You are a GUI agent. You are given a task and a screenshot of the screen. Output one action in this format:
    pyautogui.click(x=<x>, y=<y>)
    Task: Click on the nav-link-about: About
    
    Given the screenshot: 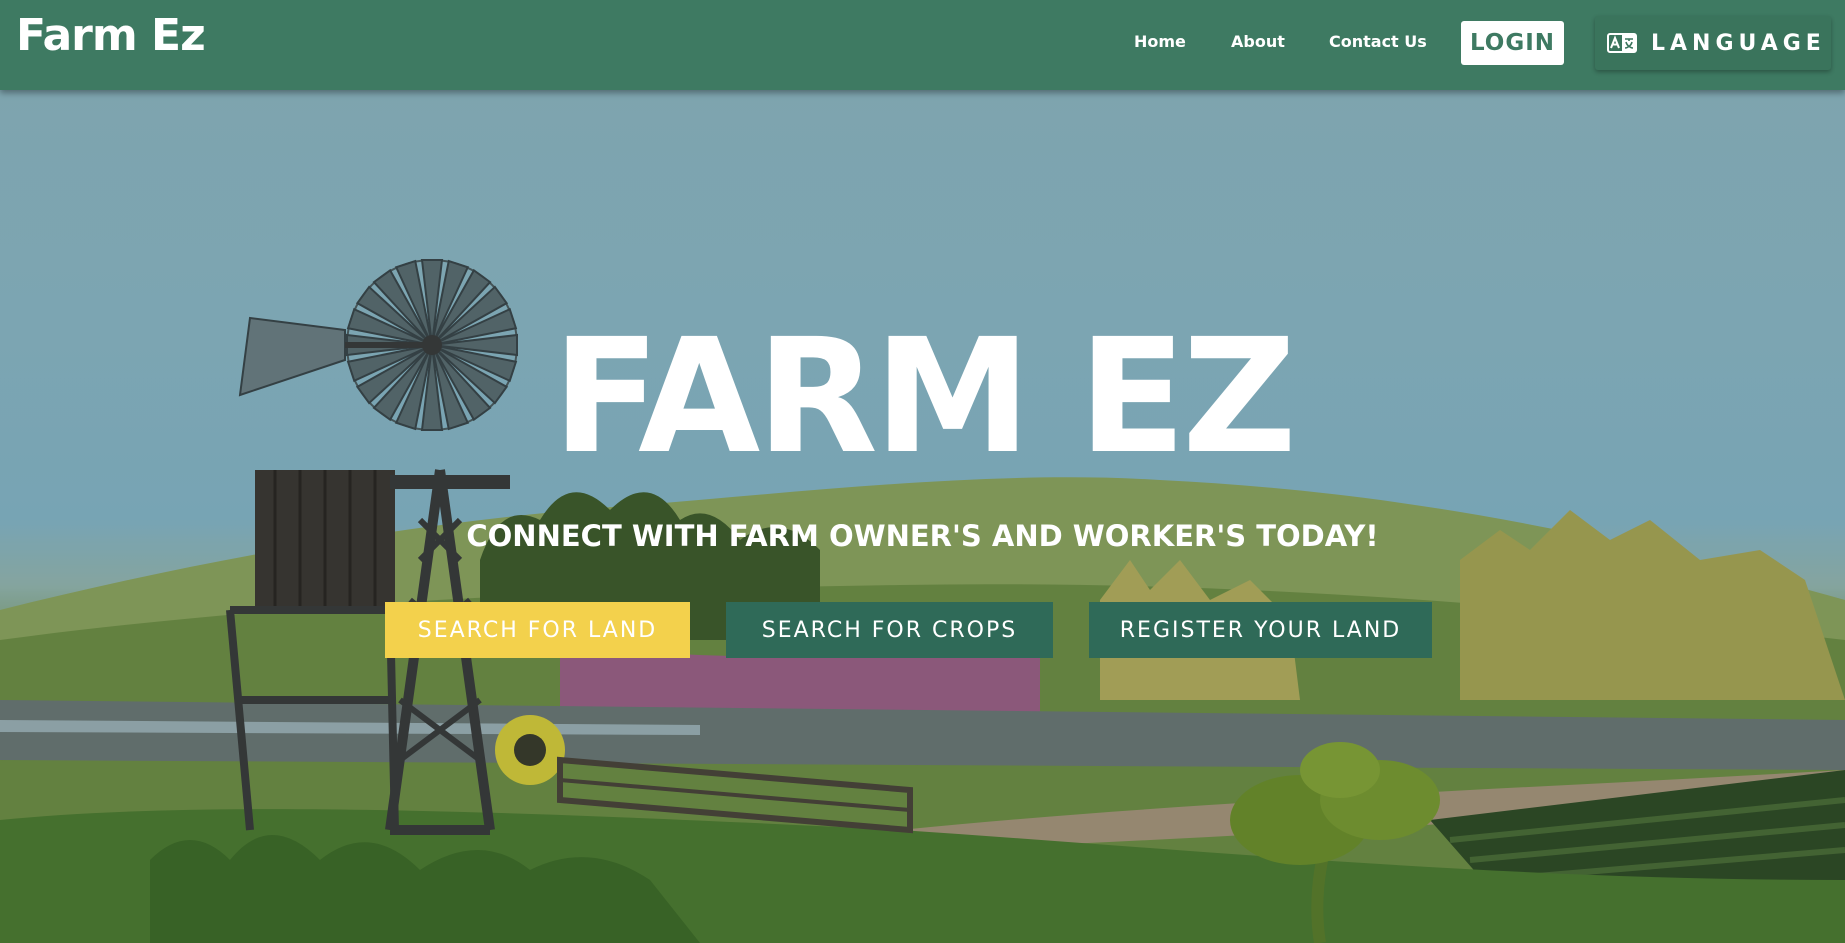 What is the action you would take?
    pyautogui.click(x=1258, y=41)
    